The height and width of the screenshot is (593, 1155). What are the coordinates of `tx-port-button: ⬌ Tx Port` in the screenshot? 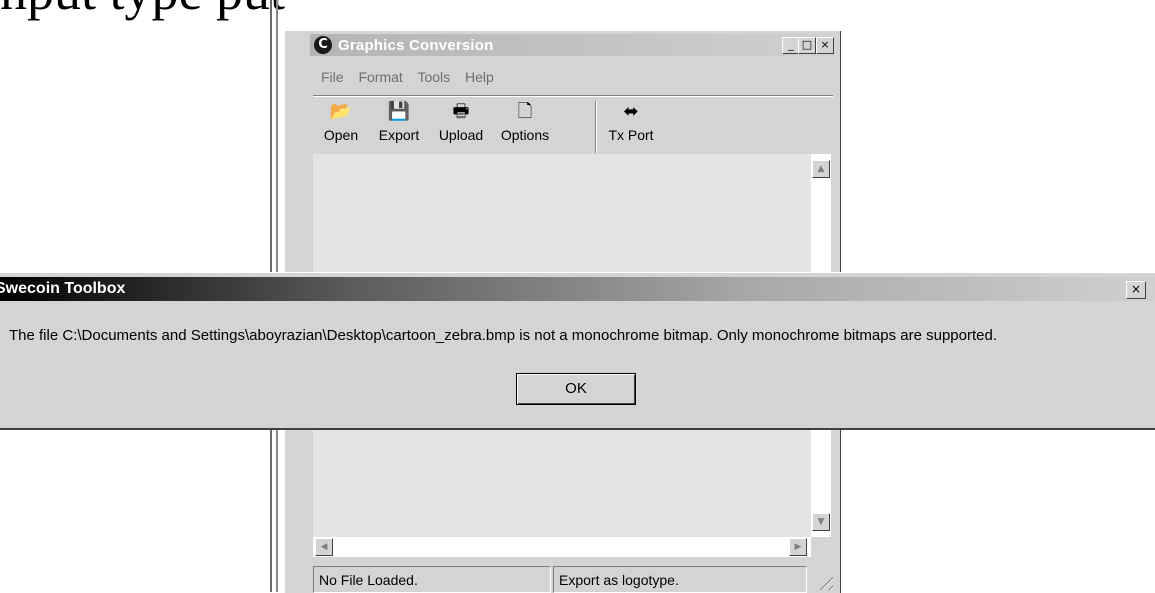 It's located at (631, 122).